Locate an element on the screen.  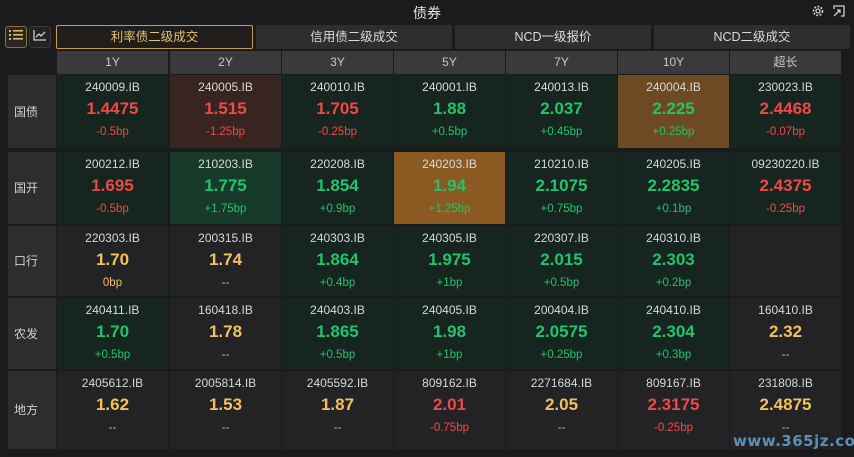
quote-cell: 220307.IB 2.015 +0.5bp is located at coordinates (561, 261).